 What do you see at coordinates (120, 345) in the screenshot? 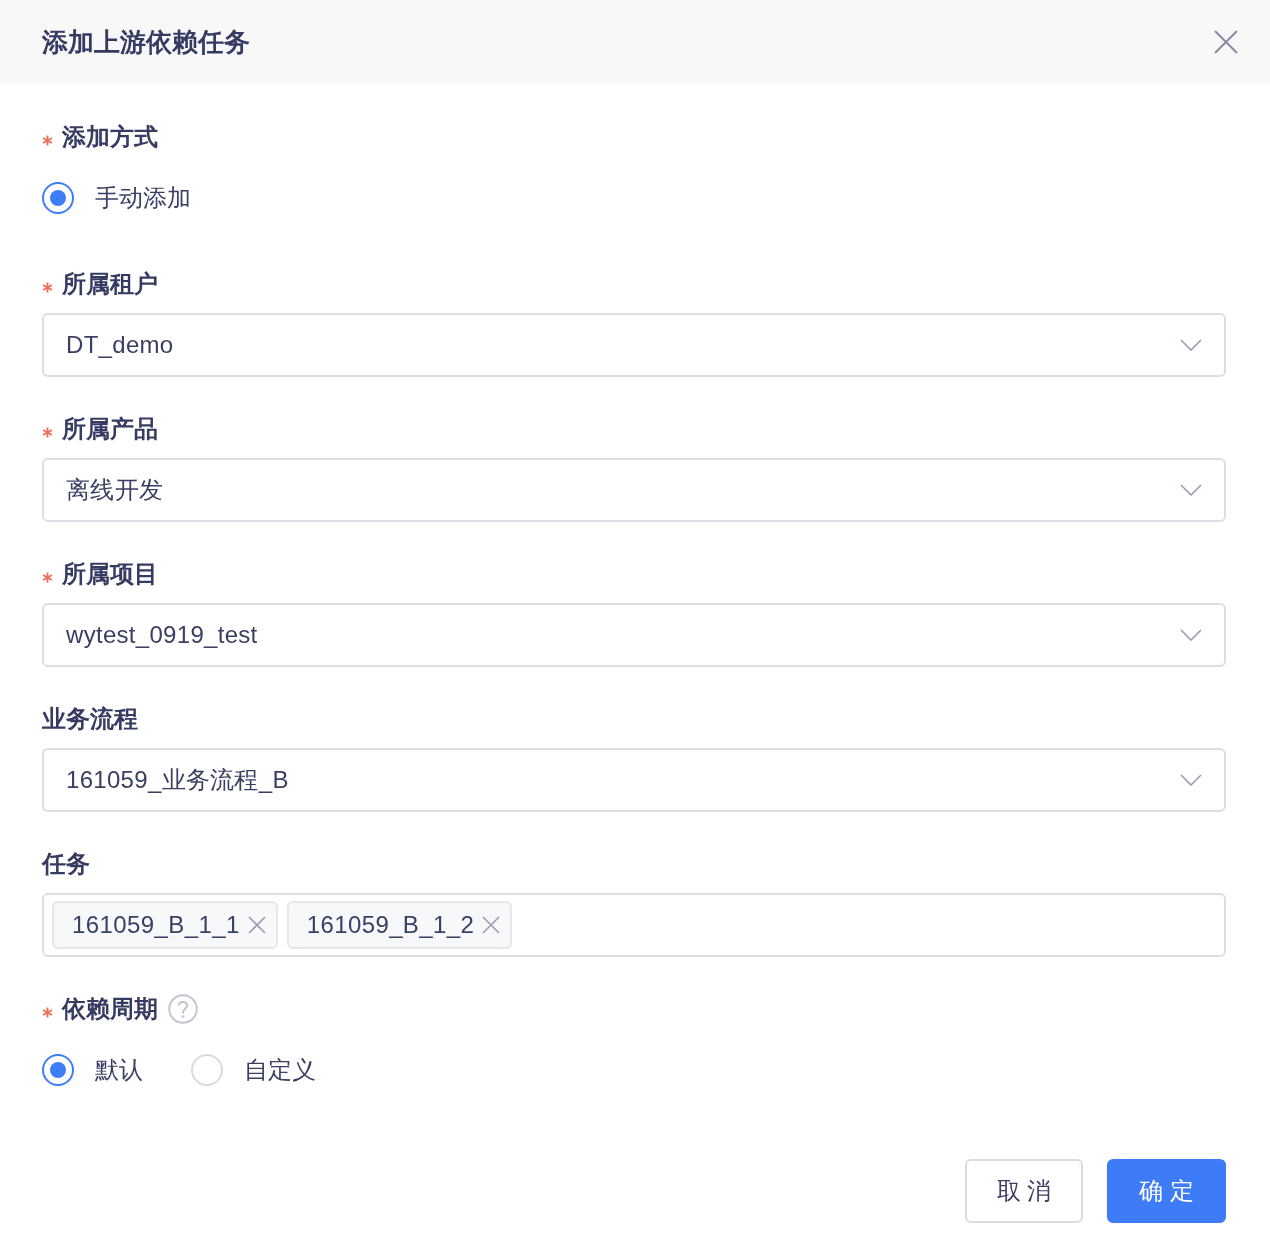
I see `select-value: DT_demo` at bounding box center [120, 345].